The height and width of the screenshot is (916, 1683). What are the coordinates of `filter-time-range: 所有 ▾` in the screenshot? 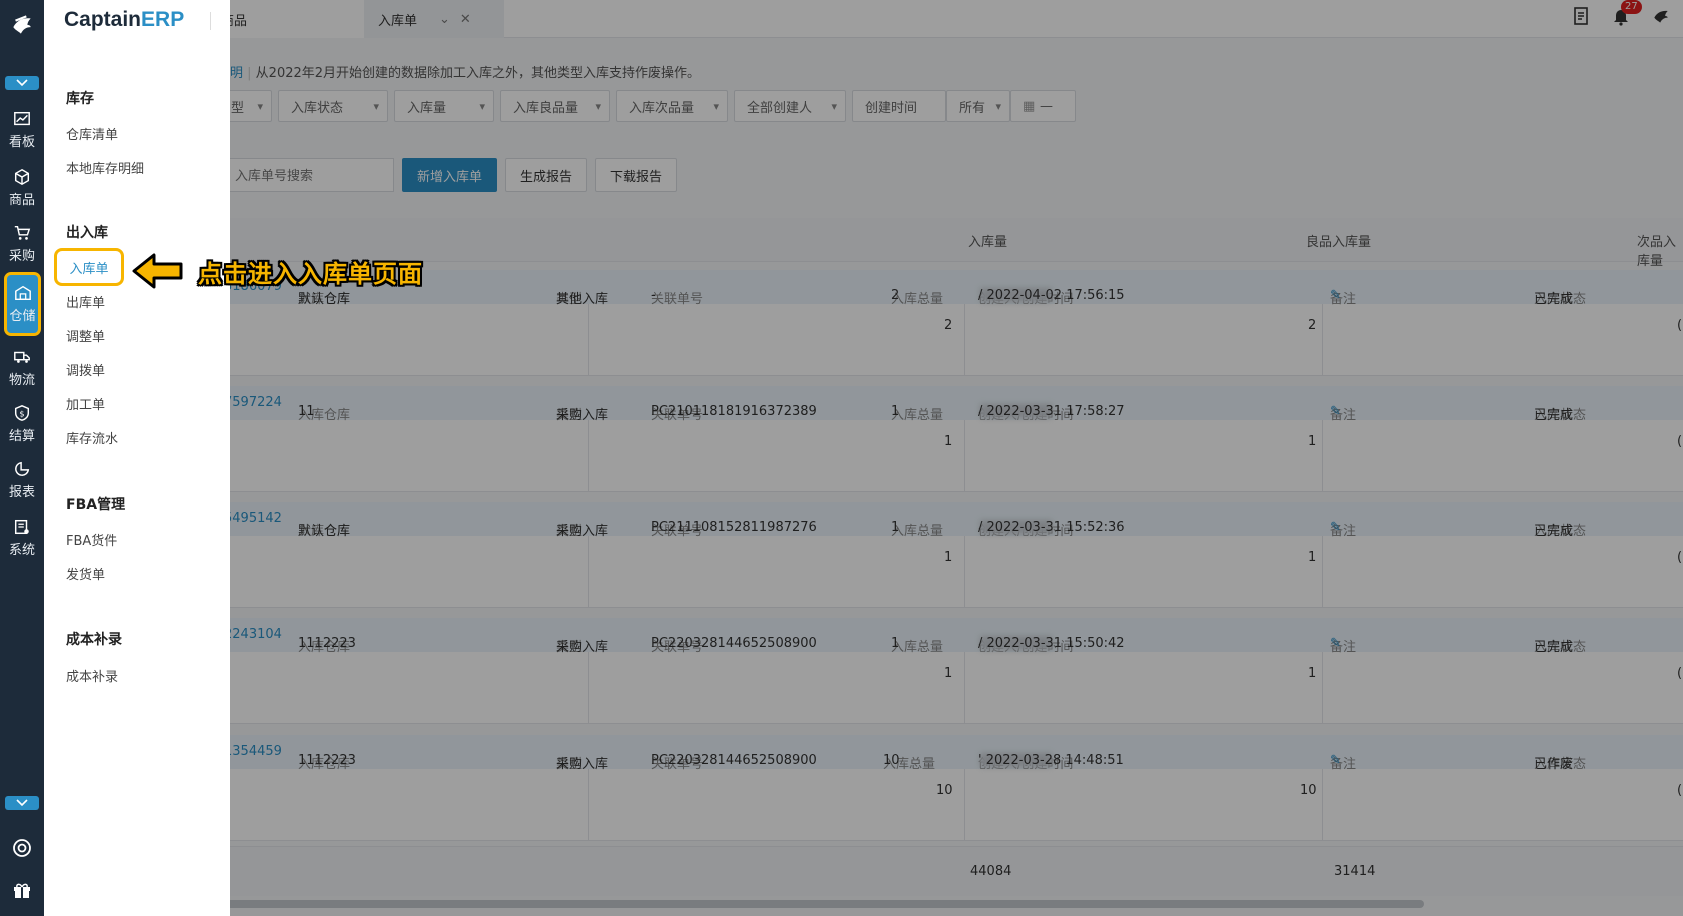 It's located at (978, 106).